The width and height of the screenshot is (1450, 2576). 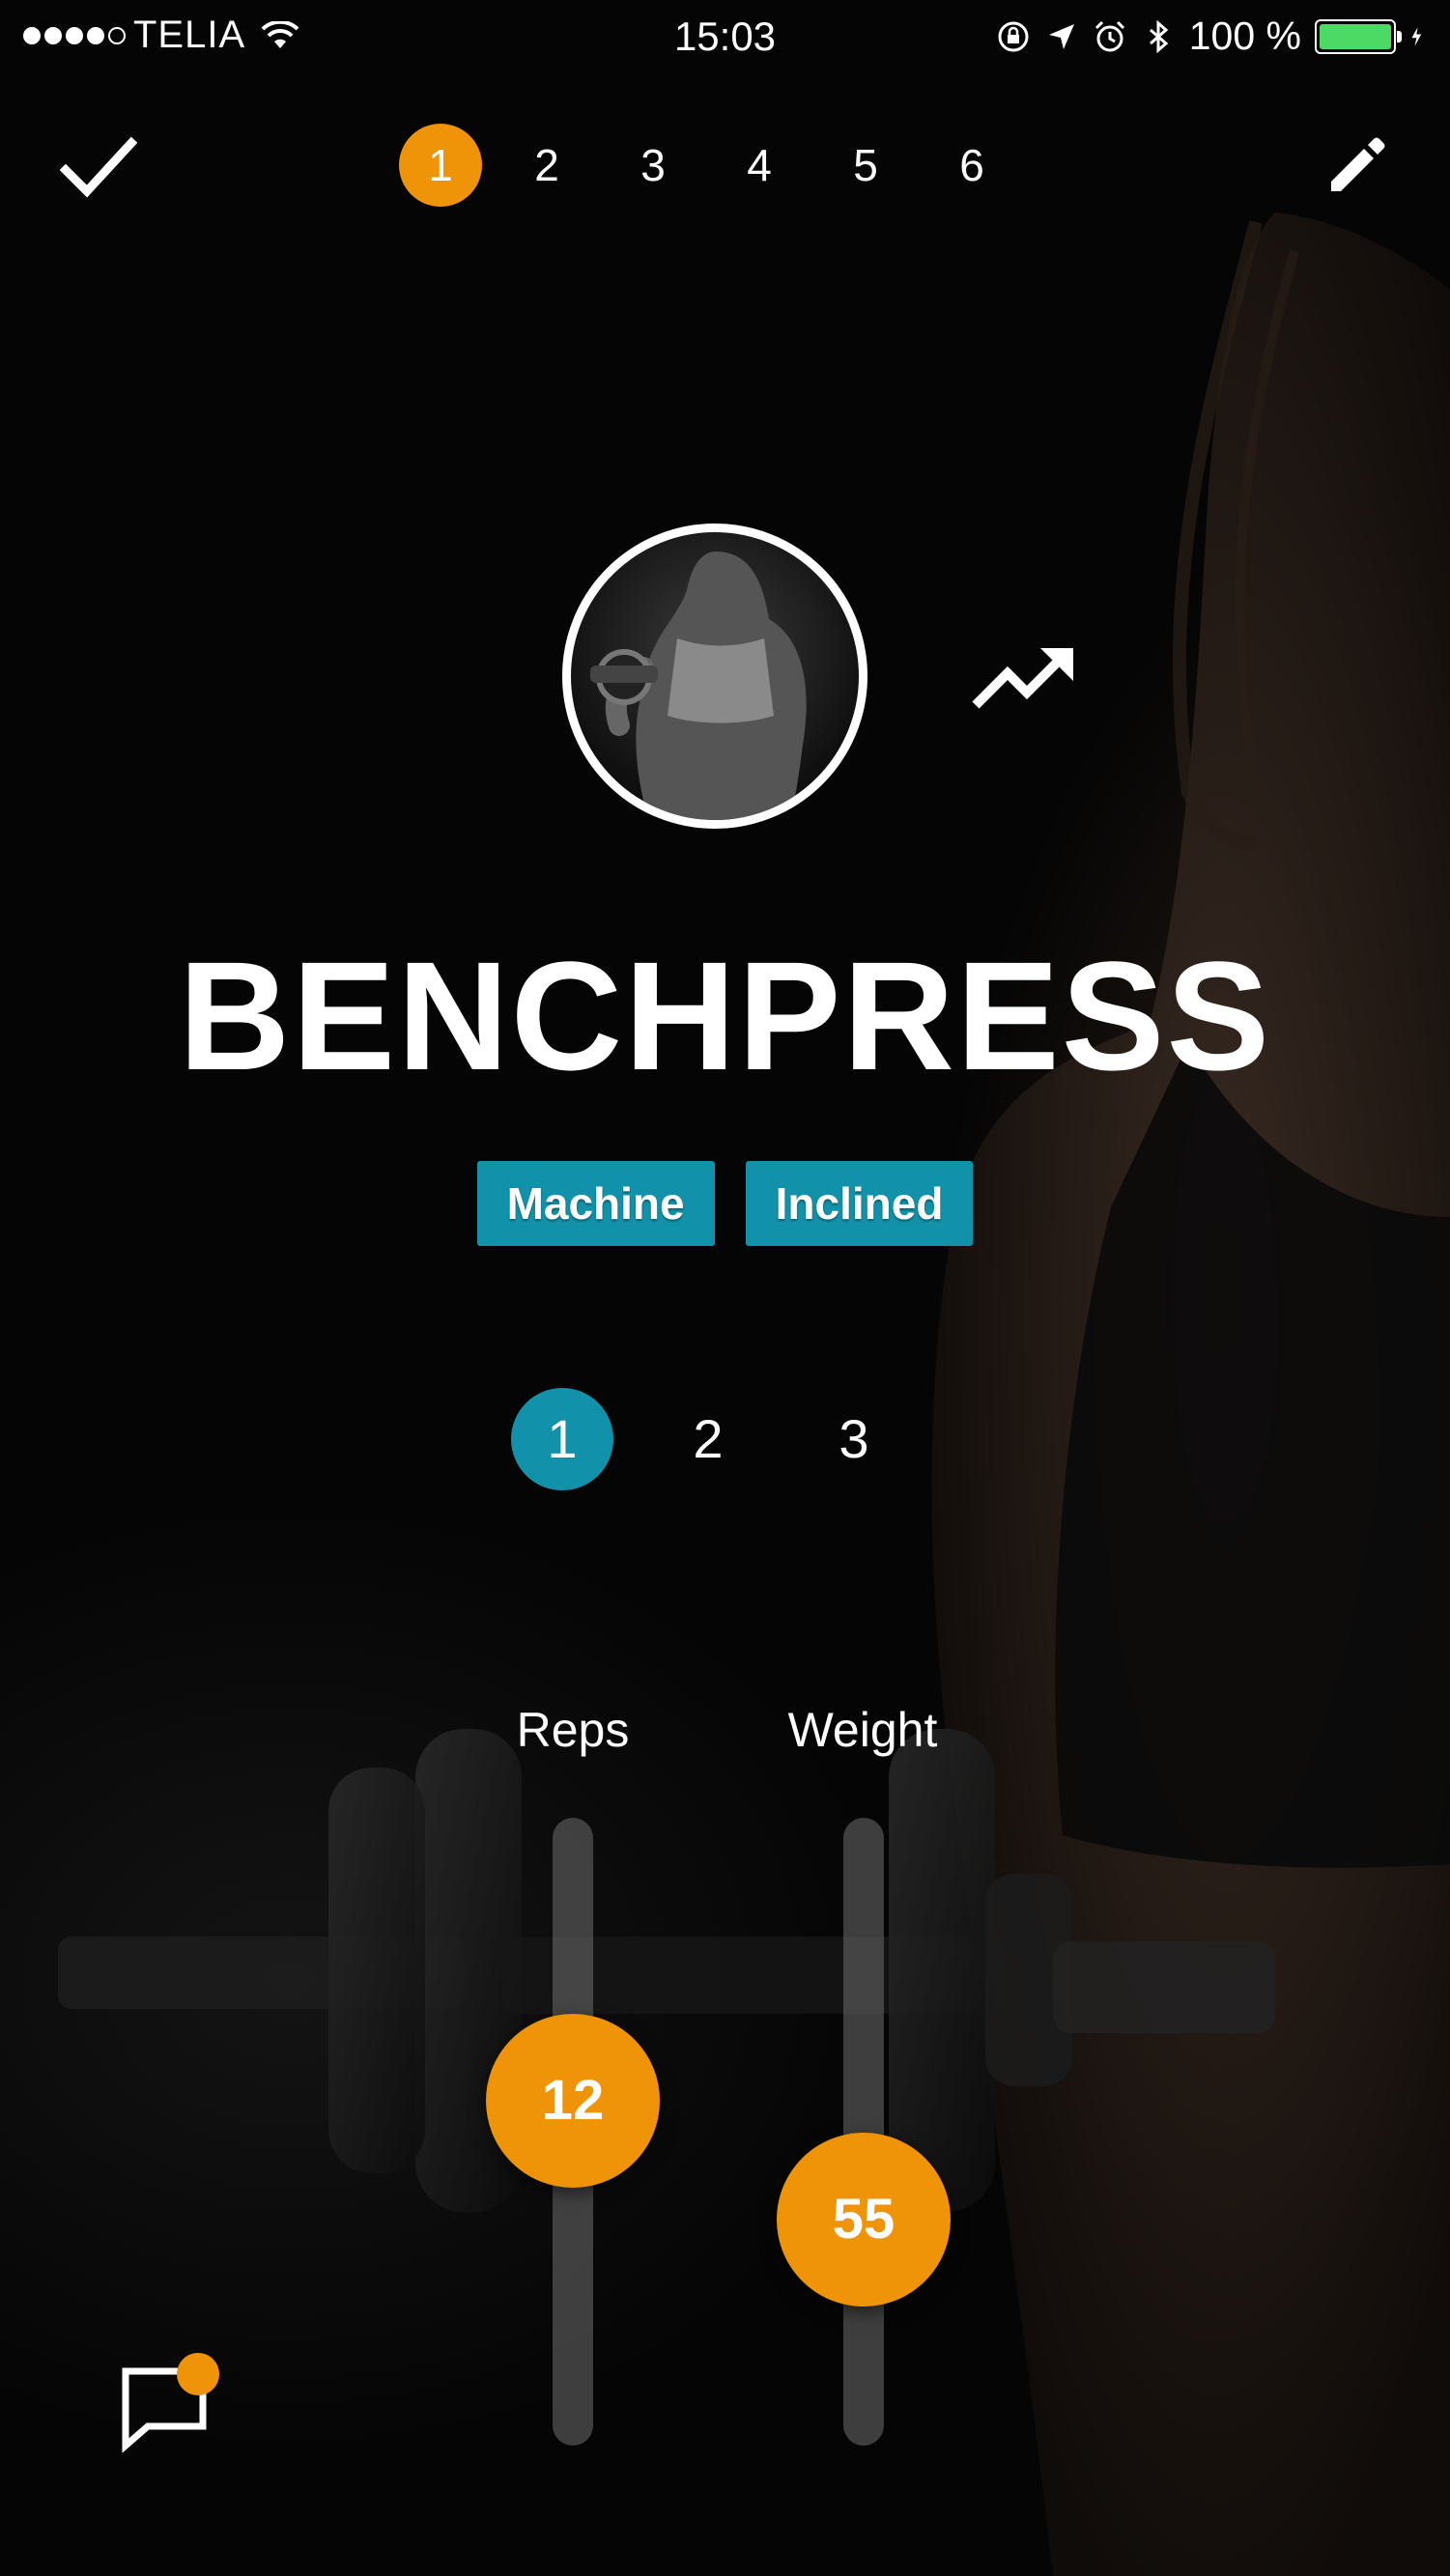 I want to click on weight-slider-knob: 55, so click(x=864, y=2220).